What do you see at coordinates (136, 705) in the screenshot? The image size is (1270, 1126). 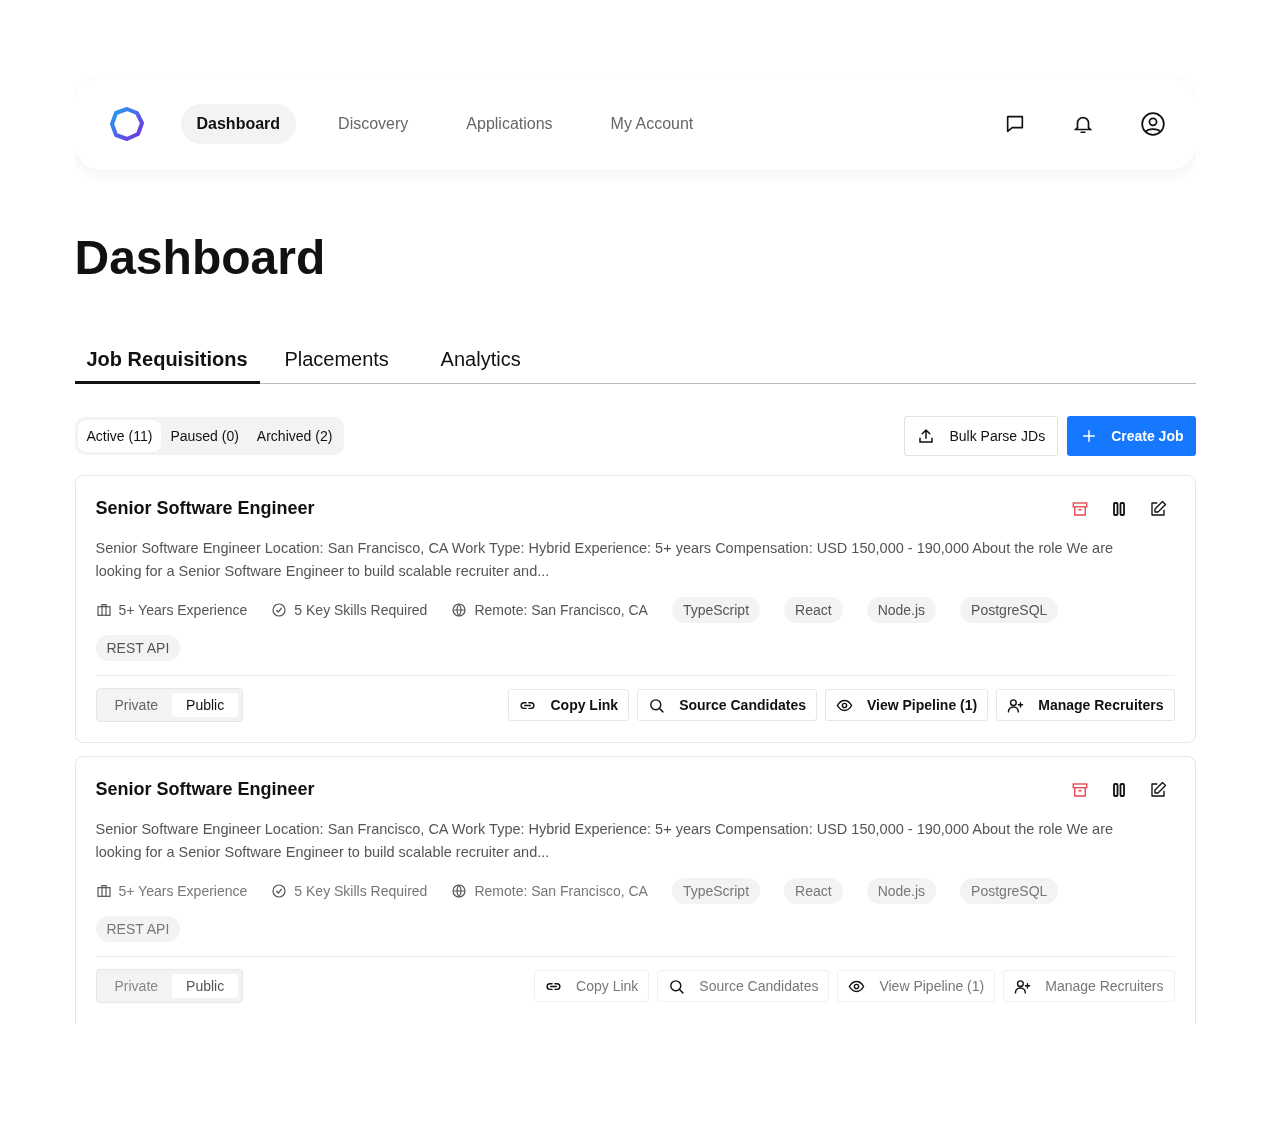 I see `visibility-toggle: Private` at bounding box center [136, 705].